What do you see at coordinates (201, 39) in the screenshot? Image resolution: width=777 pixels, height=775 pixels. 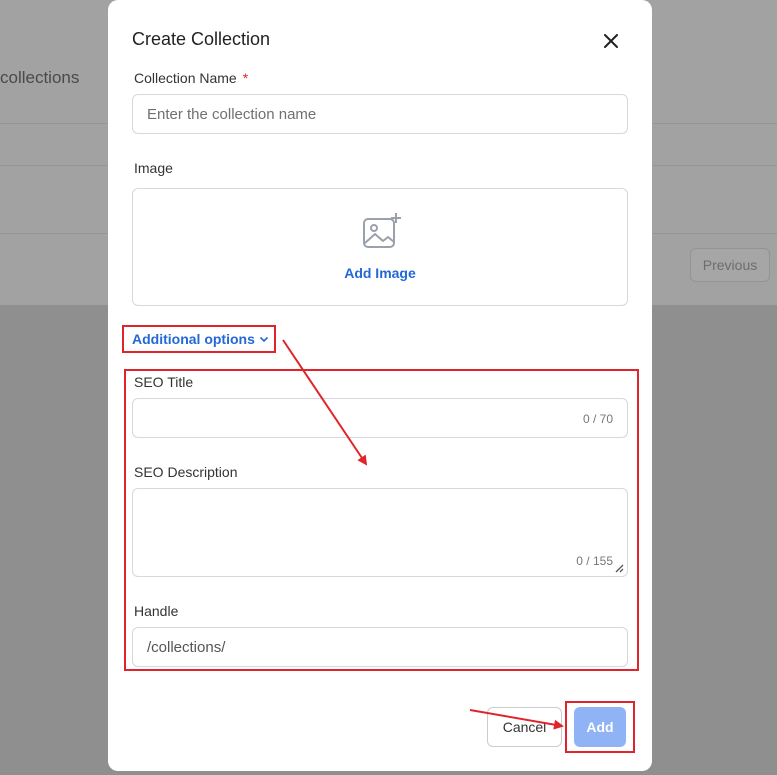 I see `modal-title: Create Collection` at bounding box center [201, 39].